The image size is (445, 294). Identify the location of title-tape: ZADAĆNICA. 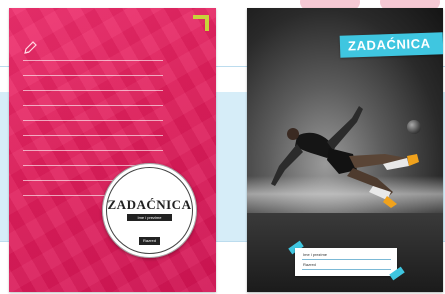
(391, 45).